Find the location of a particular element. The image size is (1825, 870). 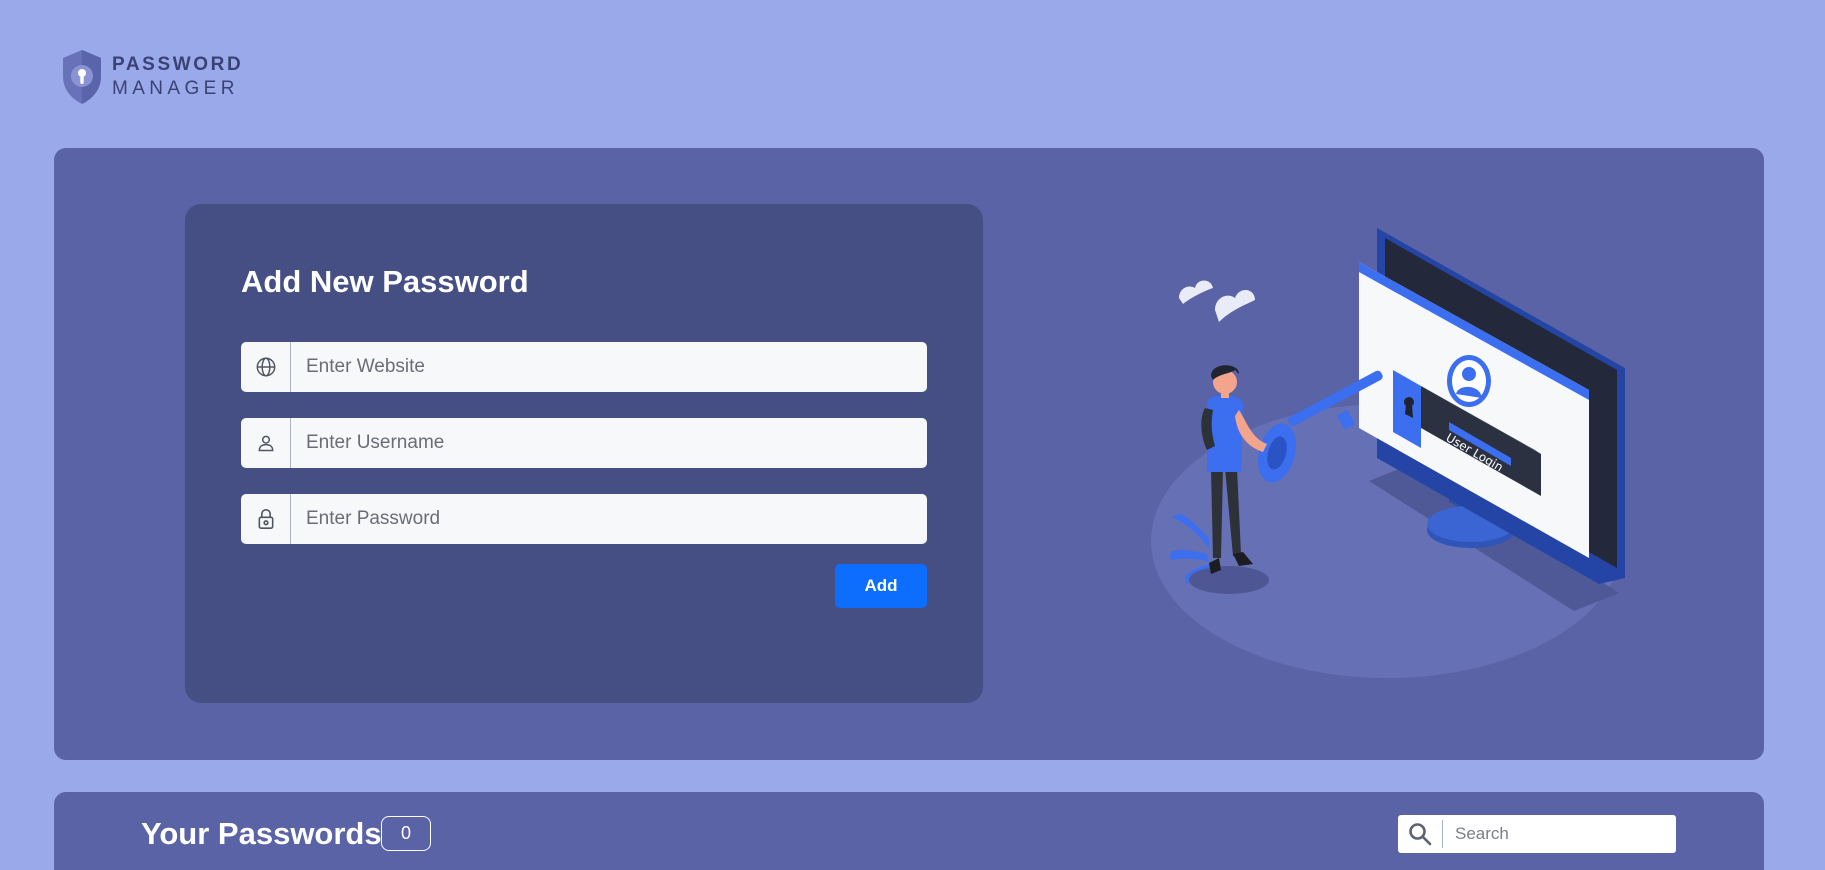

user-icon is located at coordinates (266, 443).